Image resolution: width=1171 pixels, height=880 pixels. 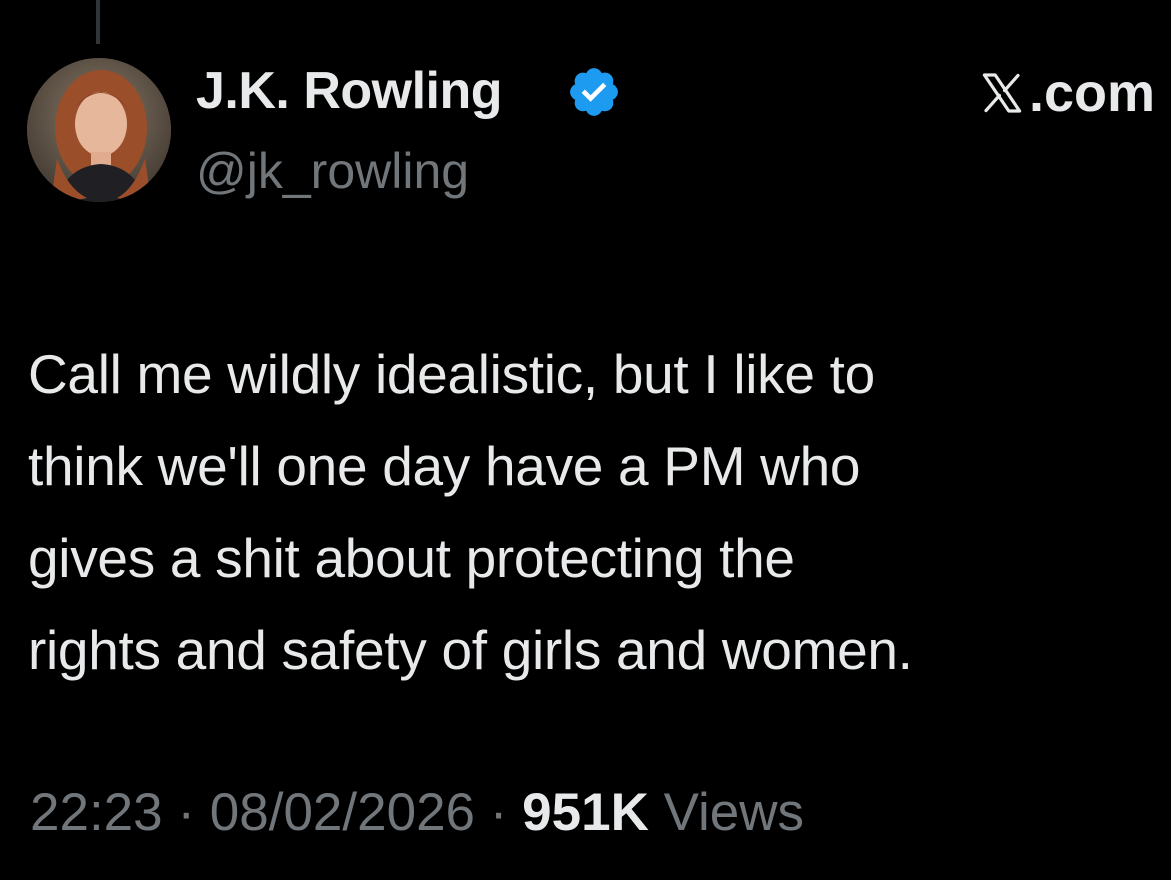 What do you see at coordinates (342, 812) in the screenshot?
I see `tweet-date: 08/02/2026` at bounding box center [342, 812].